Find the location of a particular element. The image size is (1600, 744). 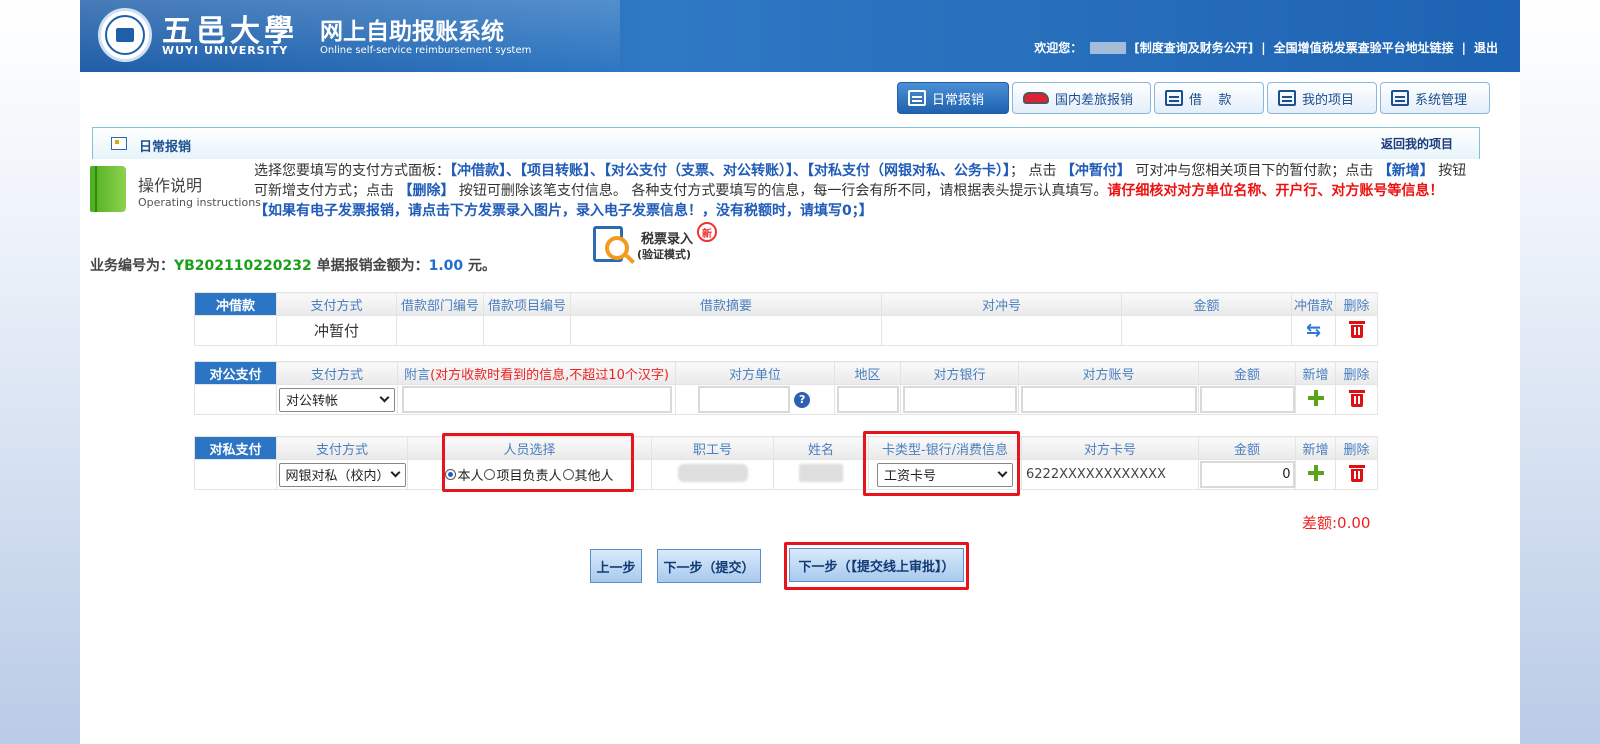

business-number: YB202110220232 is located at coordinates (243, 266).